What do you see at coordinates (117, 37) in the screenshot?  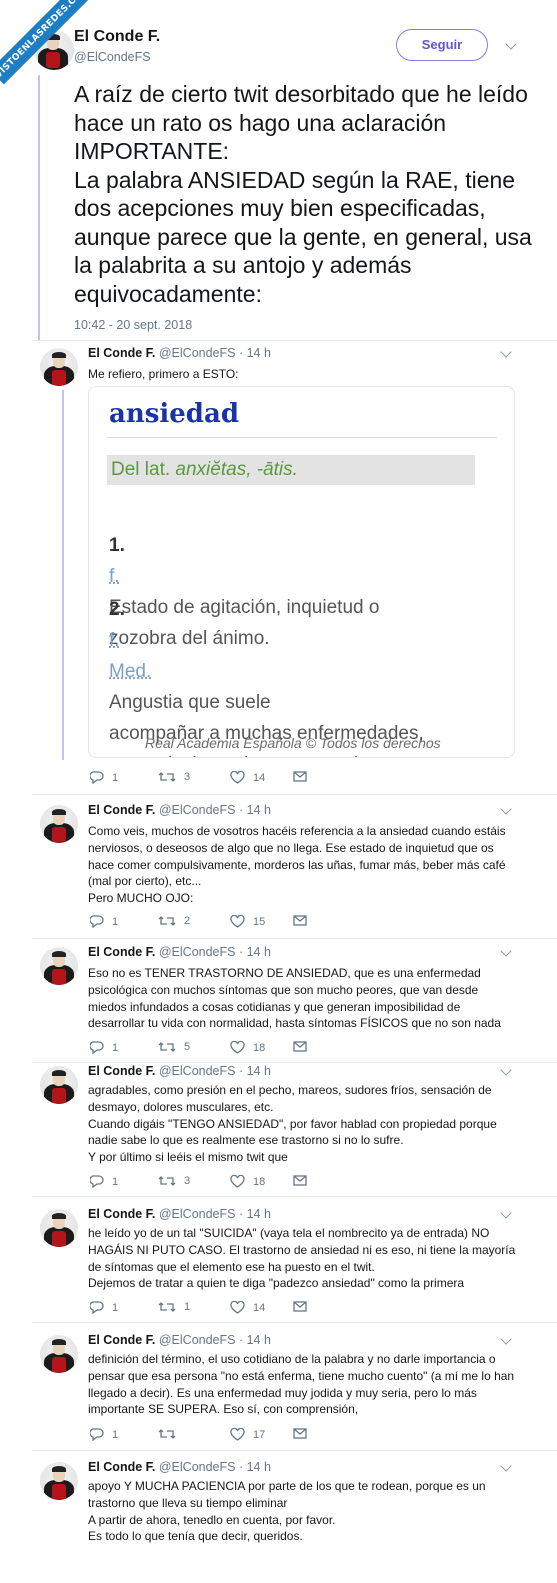 I see `author-name: El Conde F.` at bounding box center [117, 37].